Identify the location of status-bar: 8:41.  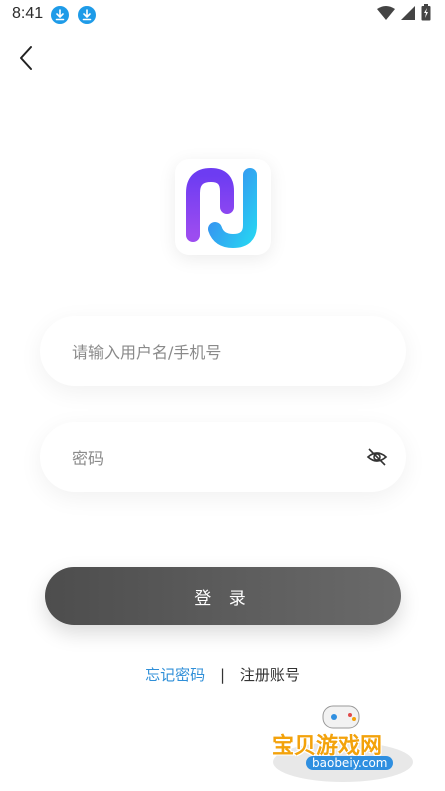
(222, 15).